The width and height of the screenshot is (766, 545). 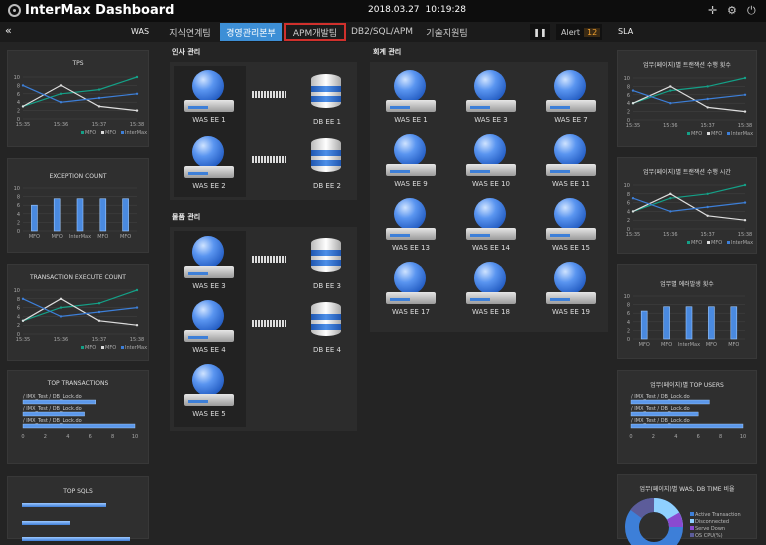 What do you see at coordinates (712, 10) in the screenshot?
I see `crosshair-icon: ✛` at bounding box center [712, 10].